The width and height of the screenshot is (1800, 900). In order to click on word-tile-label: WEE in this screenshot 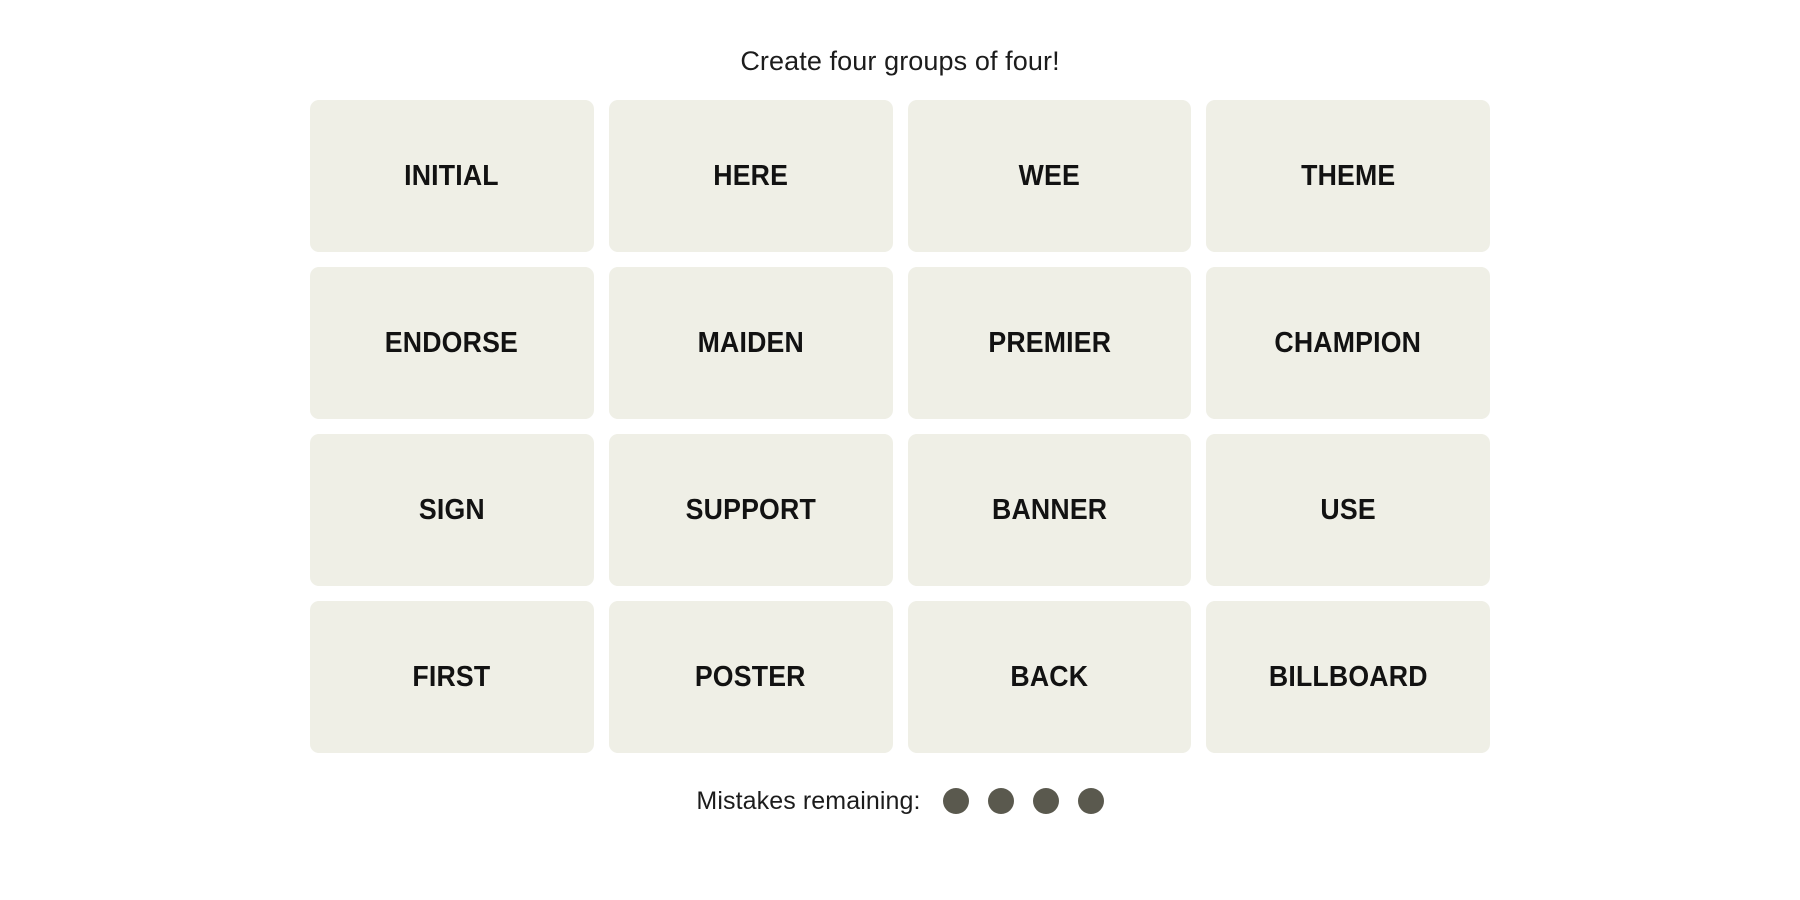, I will do `click(1049, 175)`.